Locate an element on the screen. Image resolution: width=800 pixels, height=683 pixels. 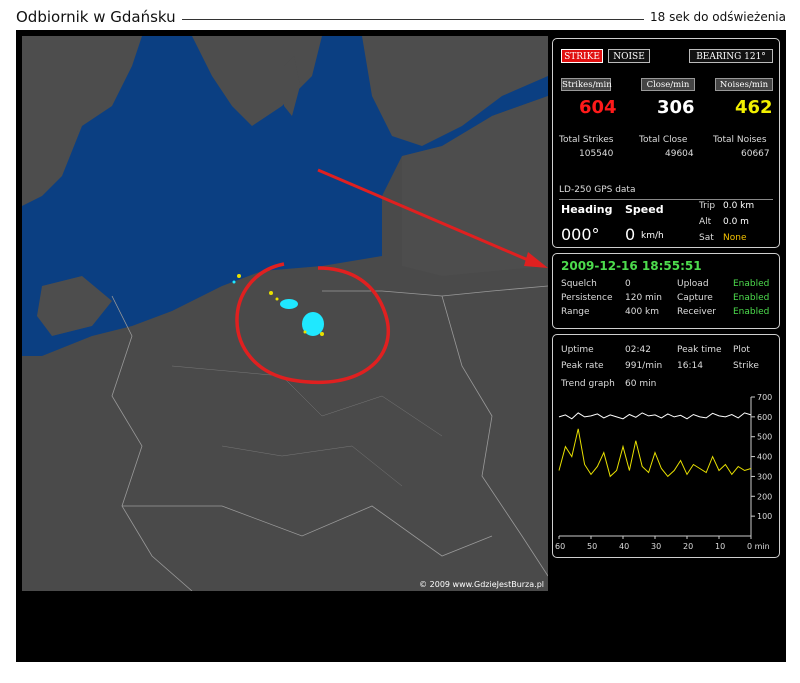
trip-label: Trip is located at coordinates (707, 206).